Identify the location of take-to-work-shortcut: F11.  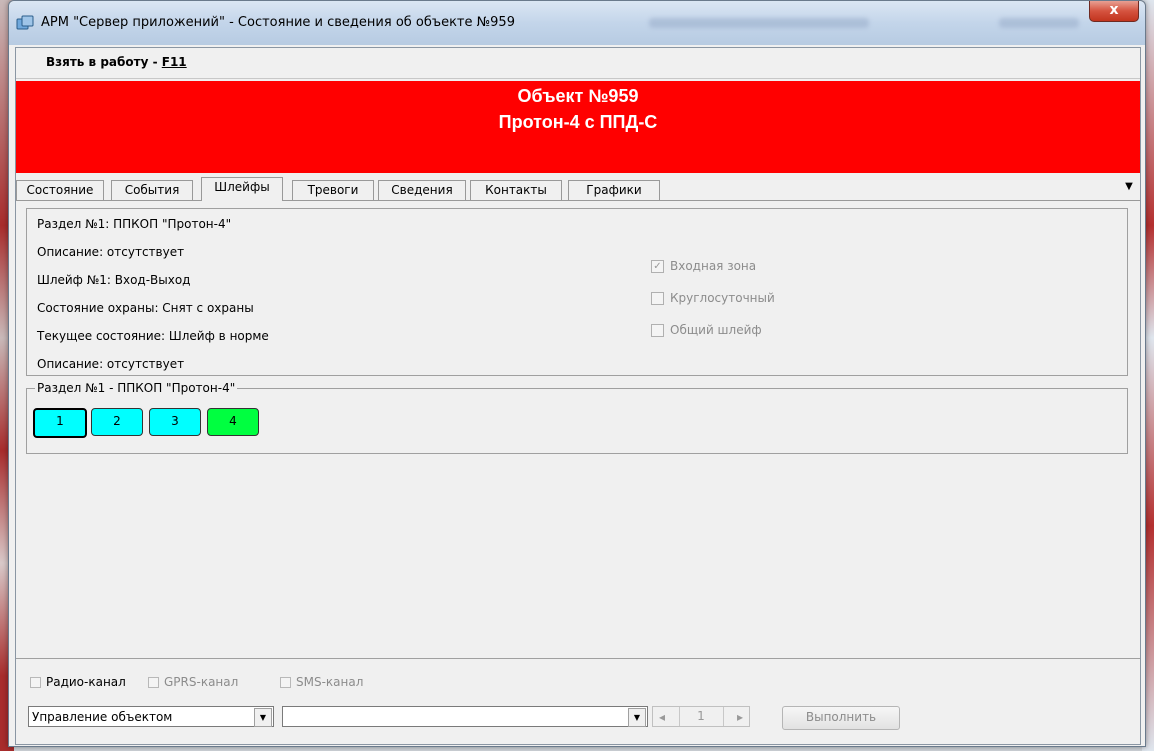
(174, 62).